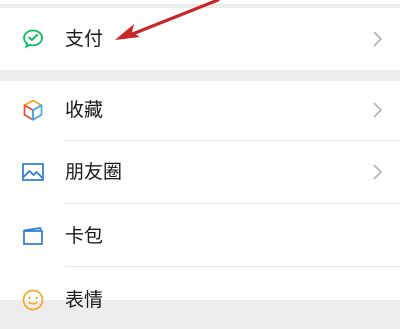  Describe the element at coordinates (33, 110) in the screenshot. I see `favorites-cube-icon` at that location.